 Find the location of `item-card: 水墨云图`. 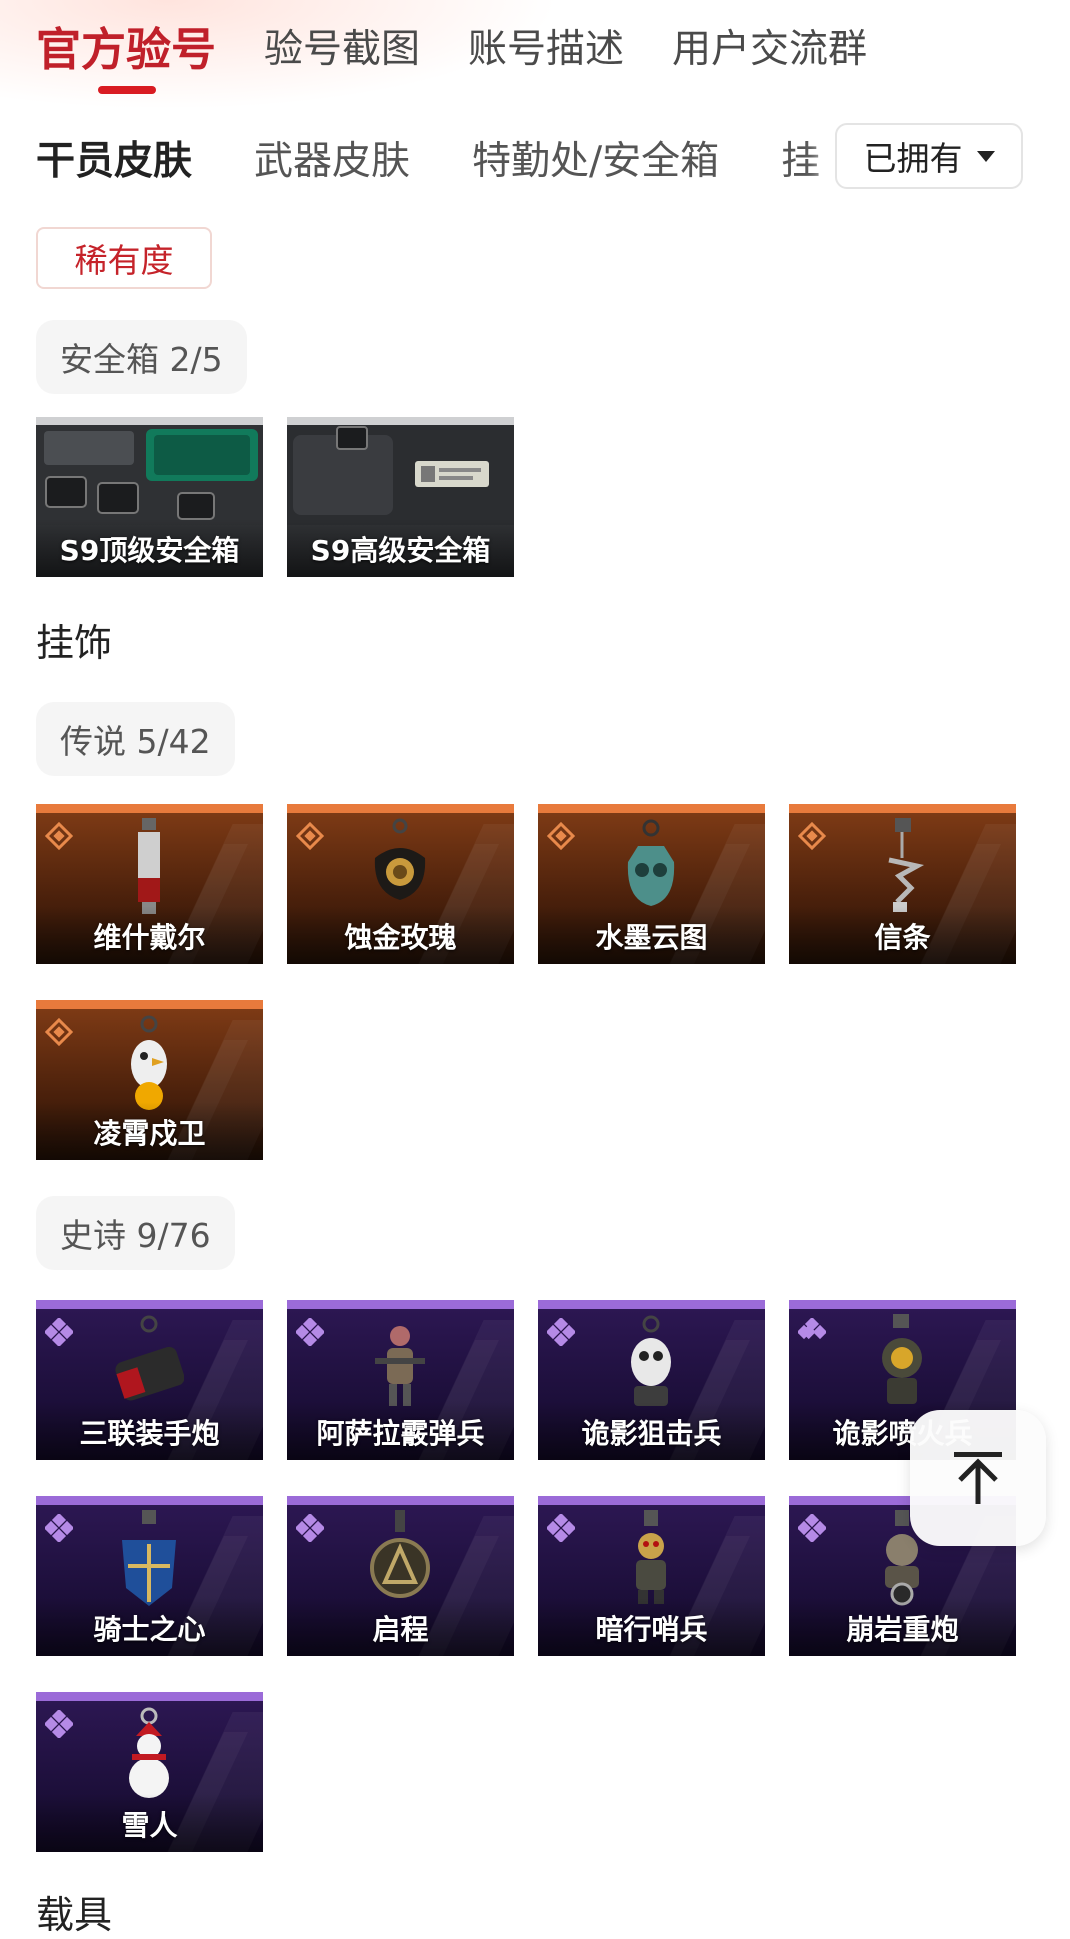

item-card: 水墨云图 is located at coordinates (651, 884).